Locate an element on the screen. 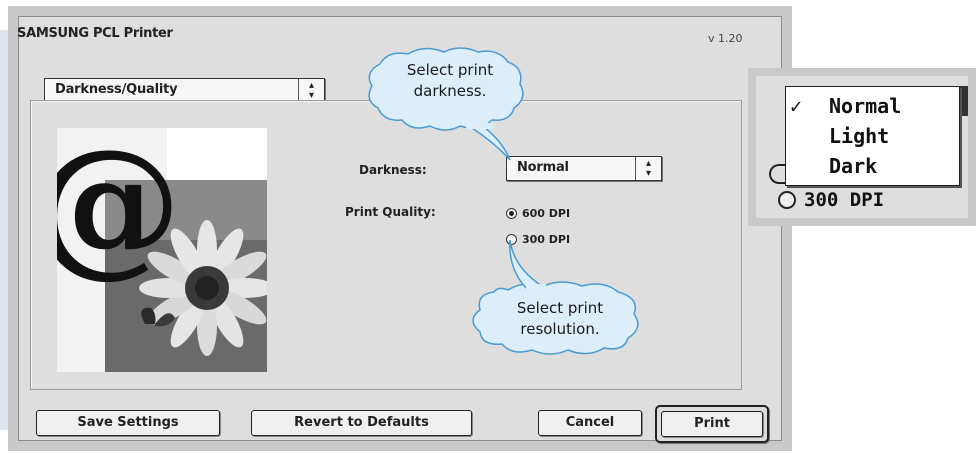 The image size is (978, 460). radio-button-partial is located at coordinates (777, 174).